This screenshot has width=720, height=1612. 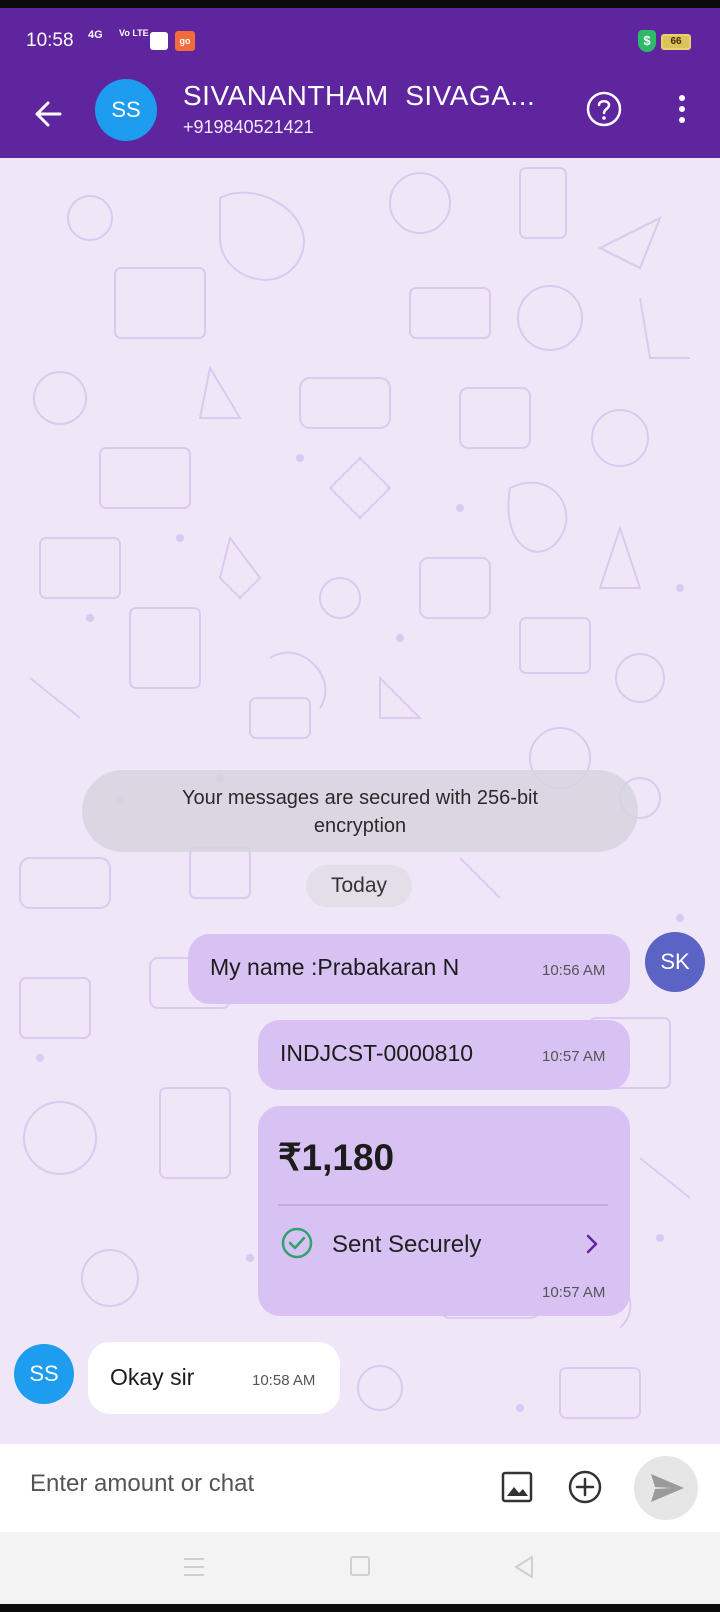 What do you see at coordinates (152, 1377) in the screenshot?
I see `message-text: Okay sir` at bounding box center [152, 1377].